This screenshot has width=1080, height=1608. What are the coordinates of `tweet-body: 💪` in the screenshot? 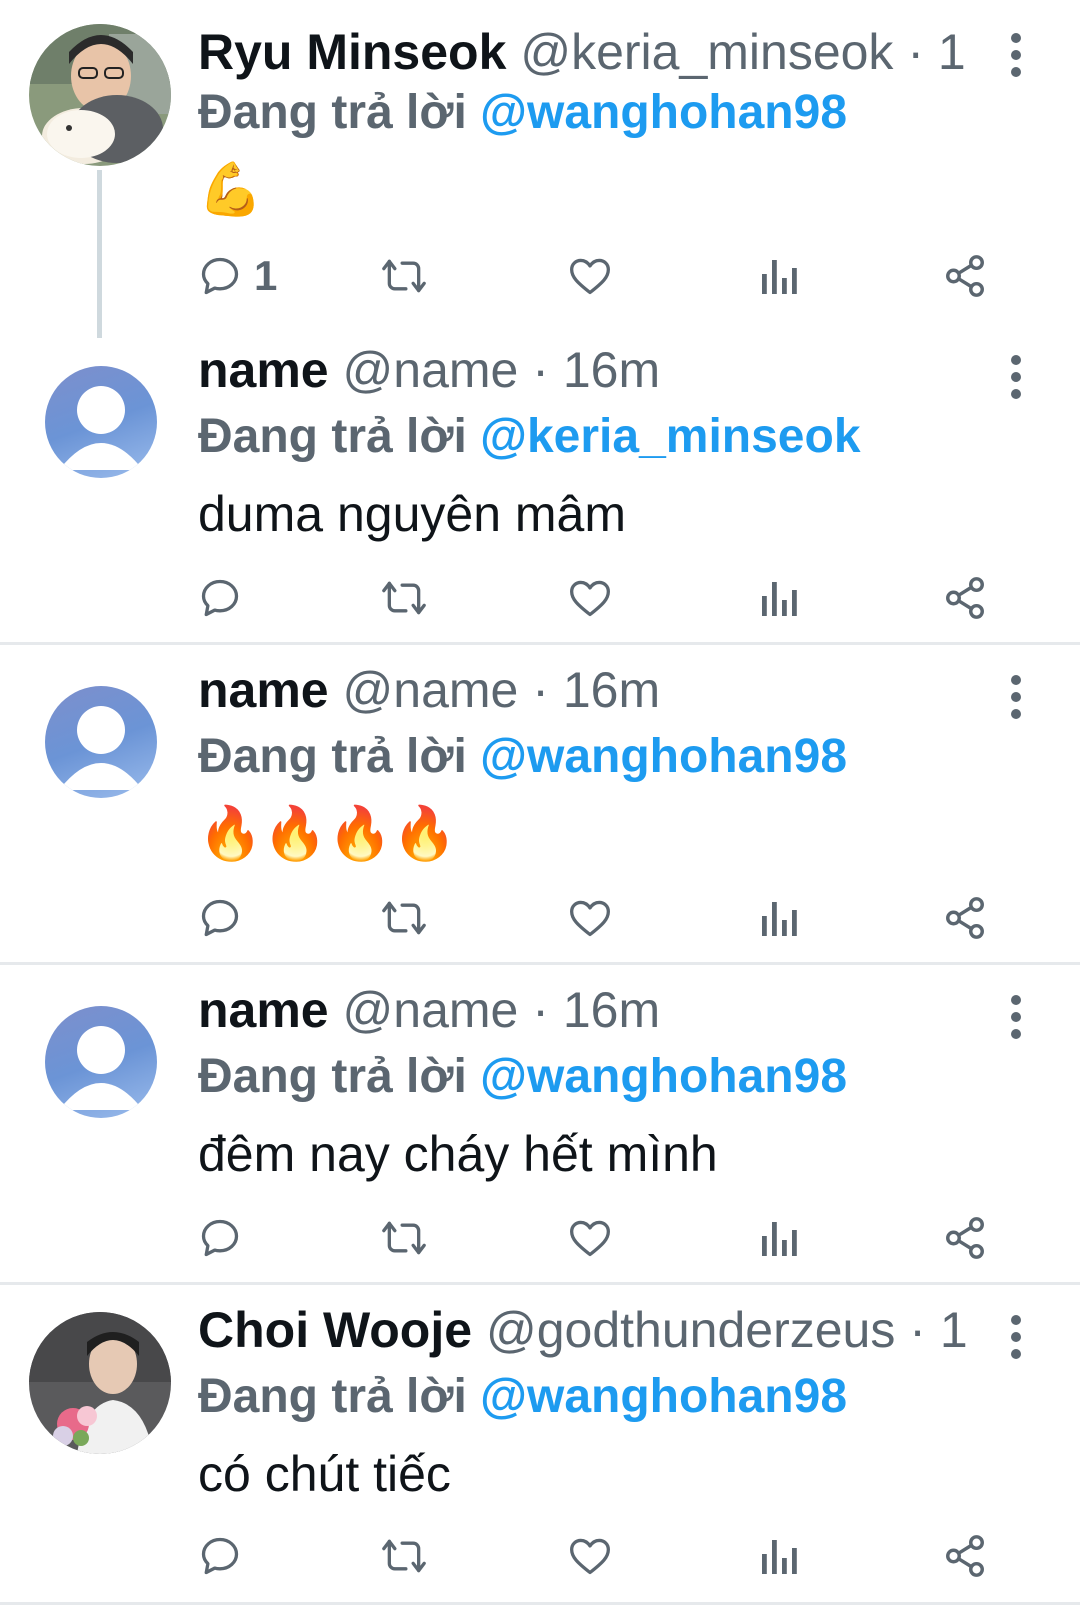 It's located at (230, 190).